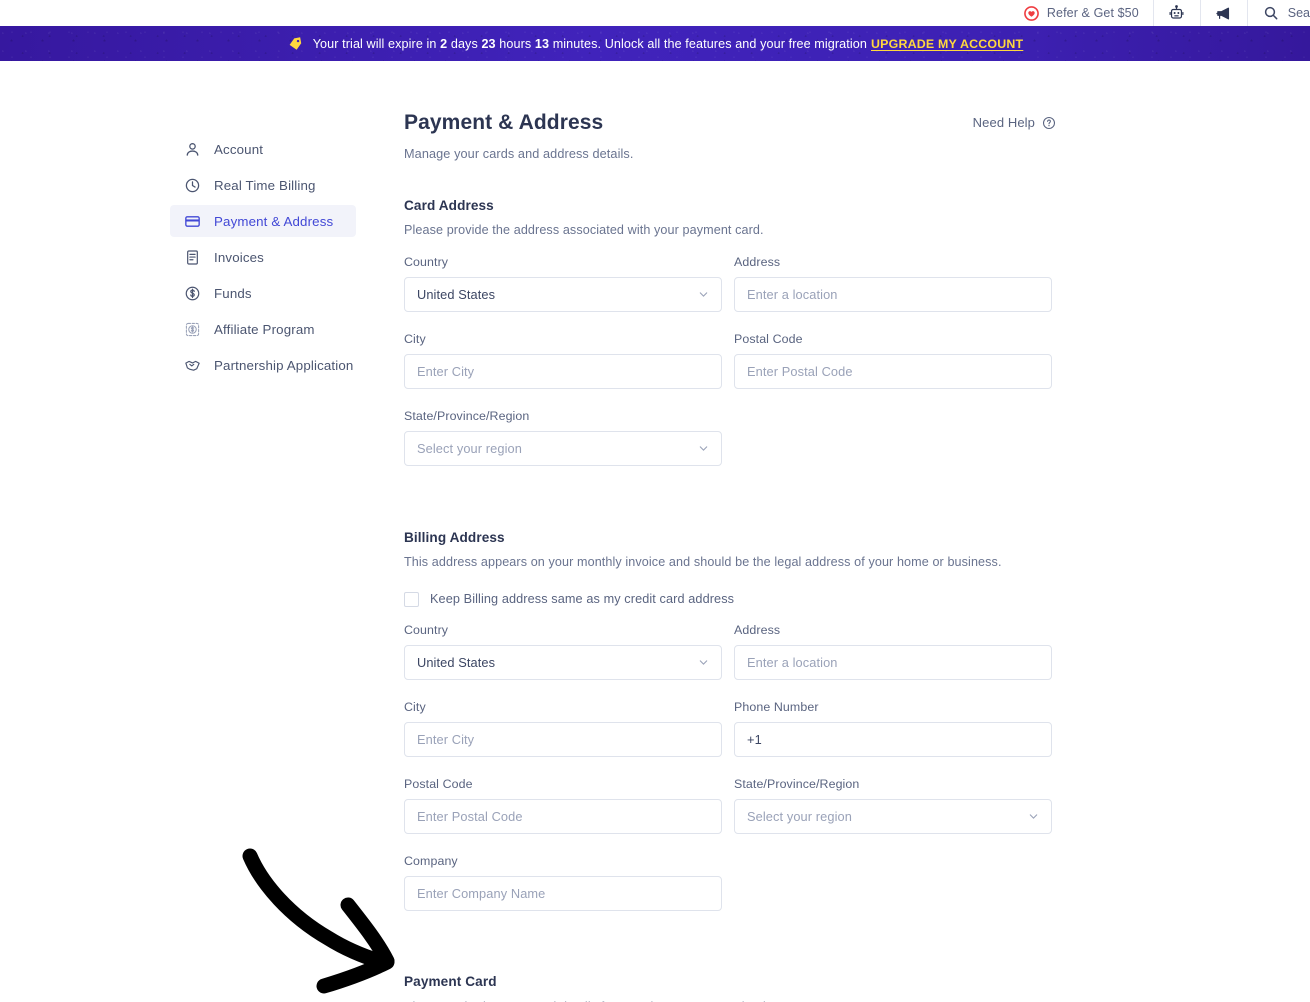 Image resolution: width=1310 pixels, height=1002 pixels. I want to click on tag-icon, so click(295, 43).